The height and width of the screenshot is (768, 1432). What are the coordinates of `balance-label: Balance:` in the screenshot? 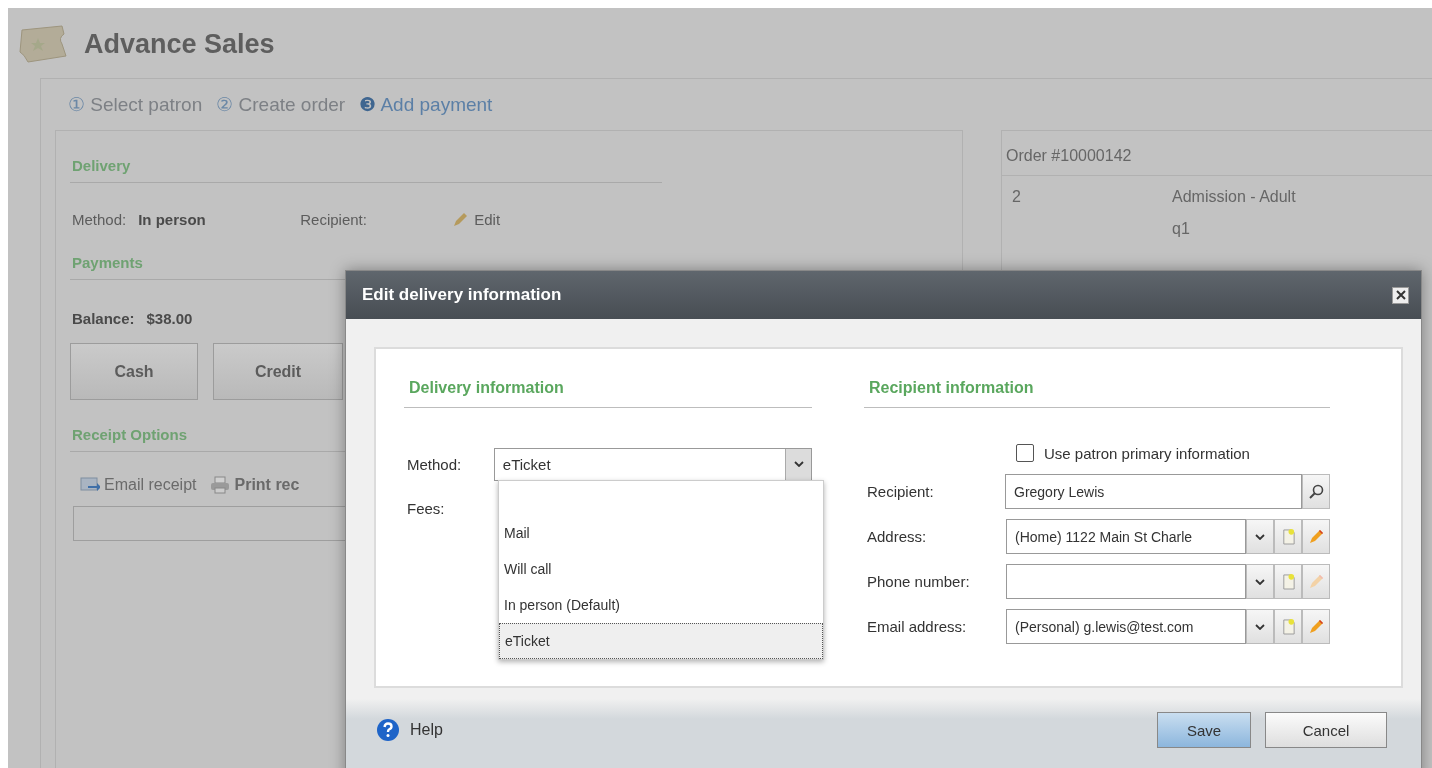 It's located at (103, 318).